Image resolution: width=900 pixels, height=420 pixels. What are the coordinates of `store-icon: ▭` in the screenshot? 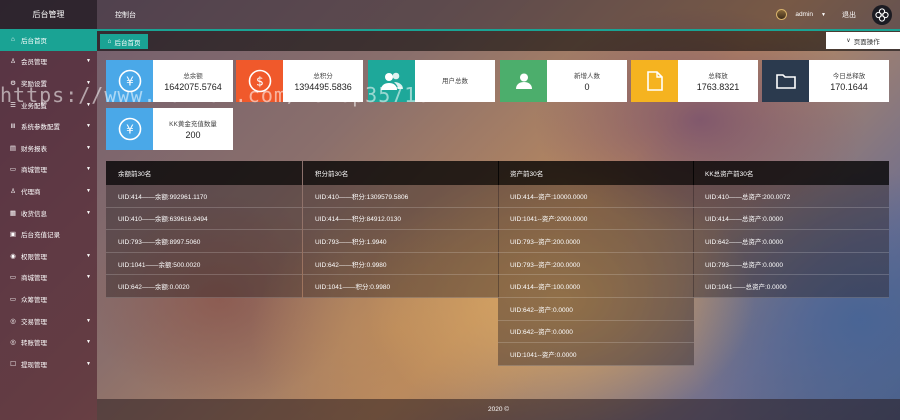 It's located at (13, 278).